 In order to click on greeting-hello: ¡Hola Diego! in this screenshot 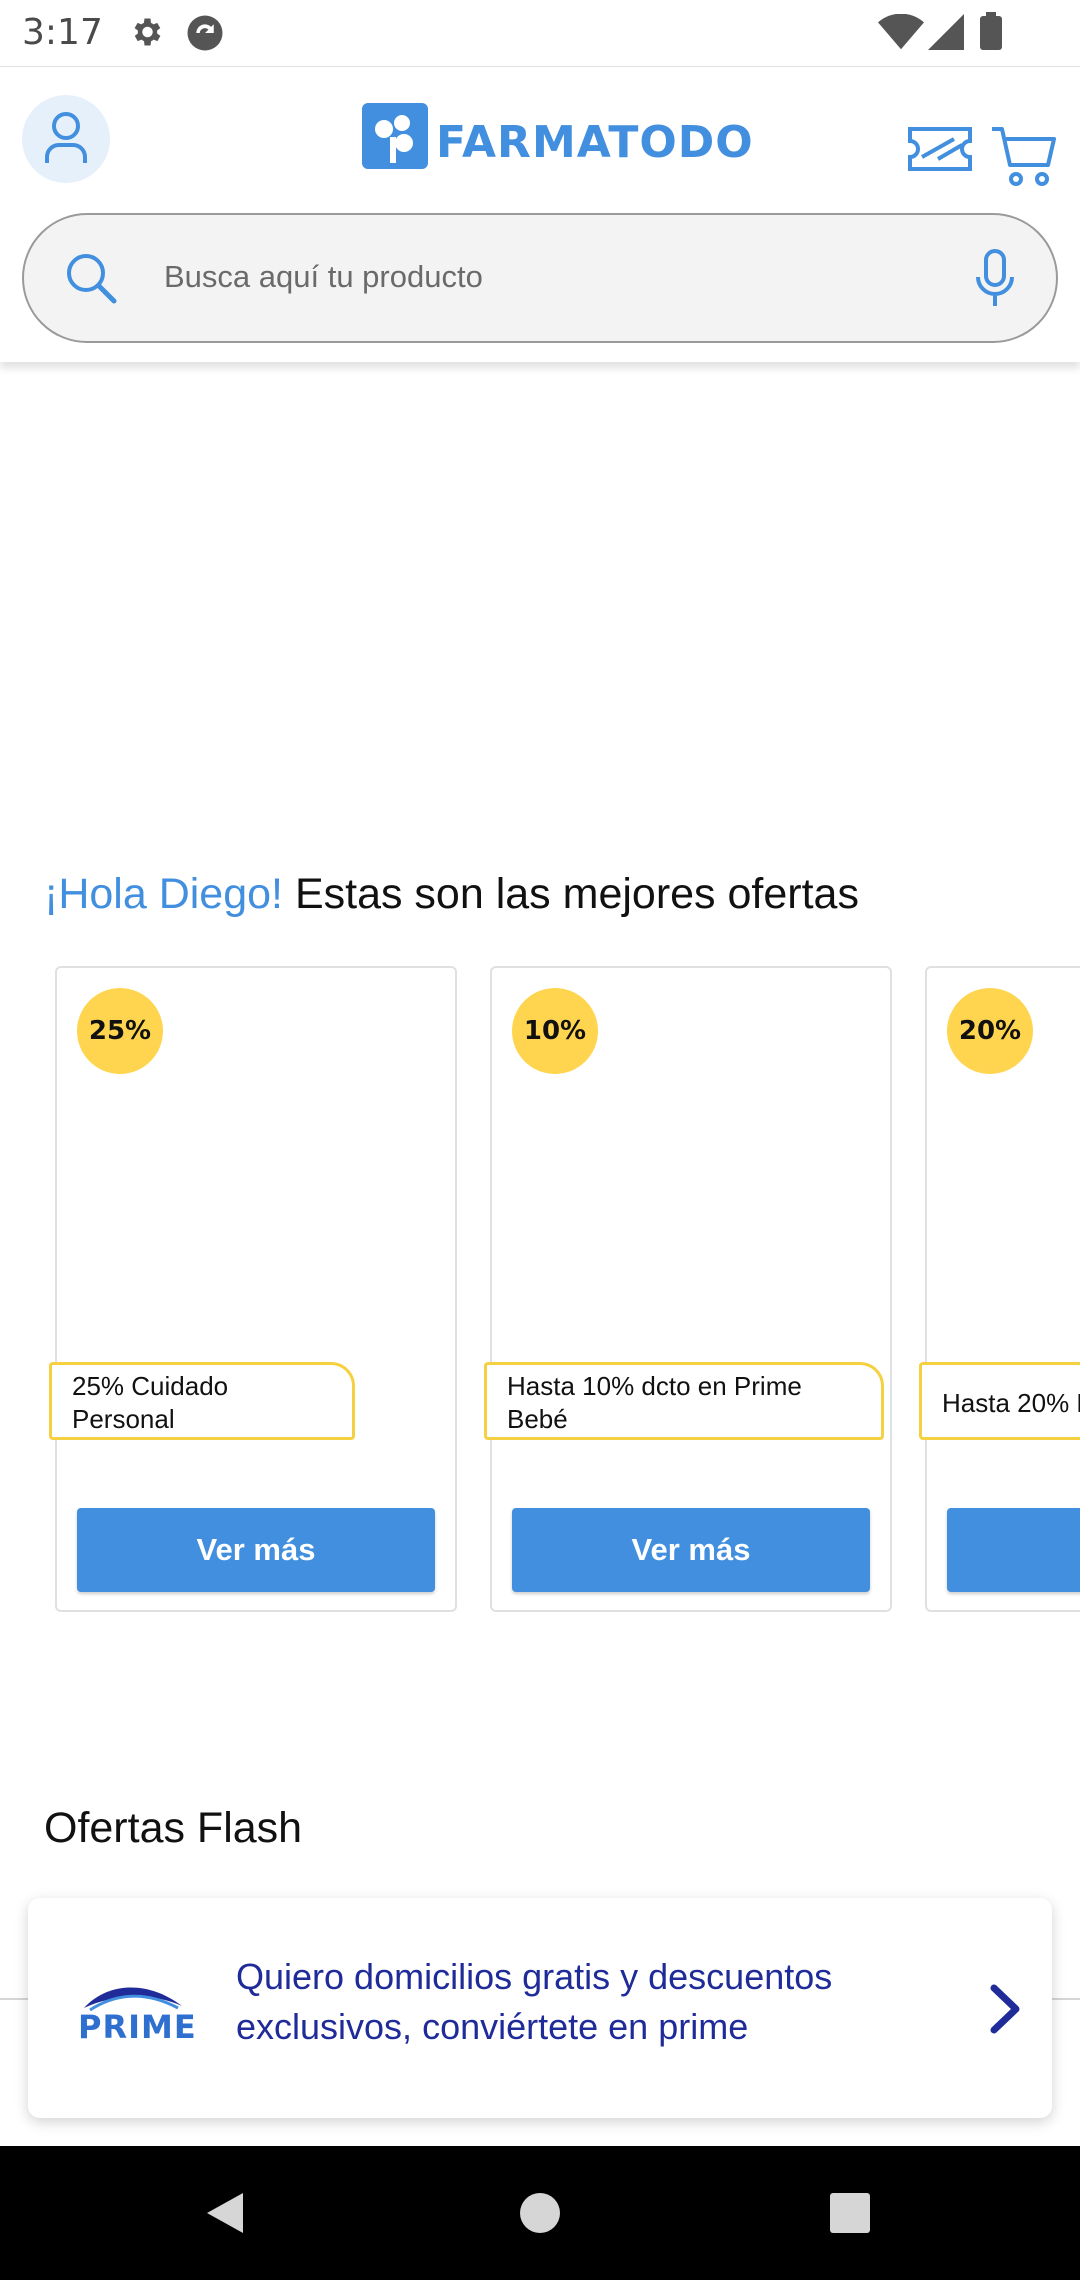, I will do `click(163, 894)`.